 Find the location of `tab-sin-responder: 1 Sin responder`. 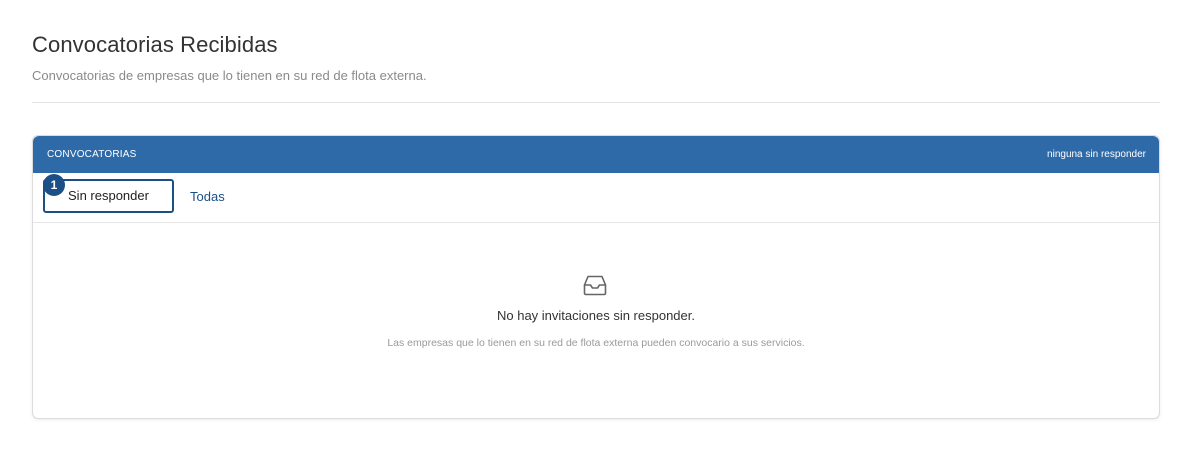

tab-sin-responder: 1 Sin responder is located at coordinates (108, 193).